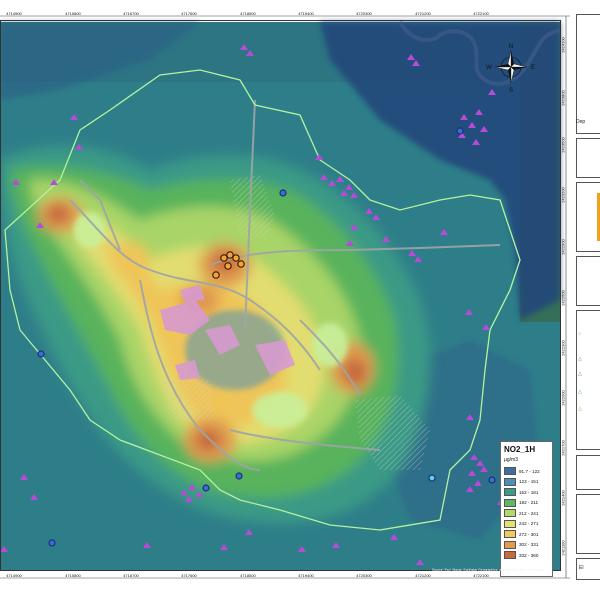 The height and width of the screenshot is (605, 600). Describe the element at coordinates (529, 471) in the screenshot. I see `legend-label: 91.7 - 122` at that location.